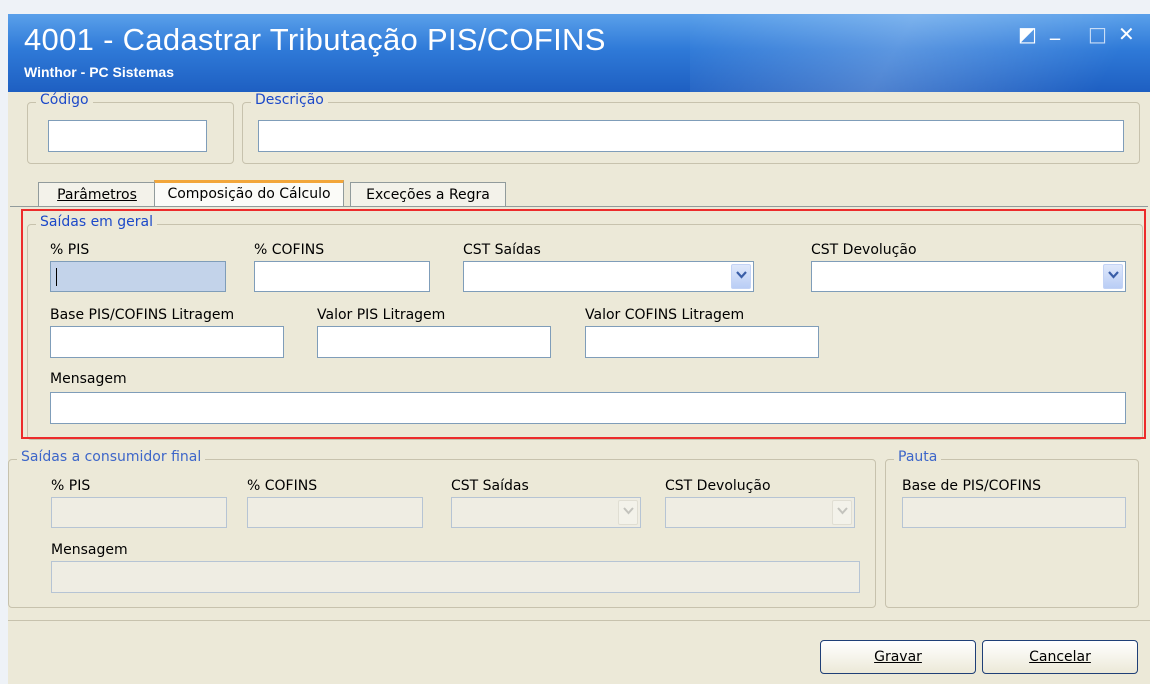 This screenshot has width=1150, height=684. What do you see at coordinates (111, 457) in the screenshot?
I see `saidas-consumidor-legend: Saídas a consumidor final` at bounding box center [111, 457].